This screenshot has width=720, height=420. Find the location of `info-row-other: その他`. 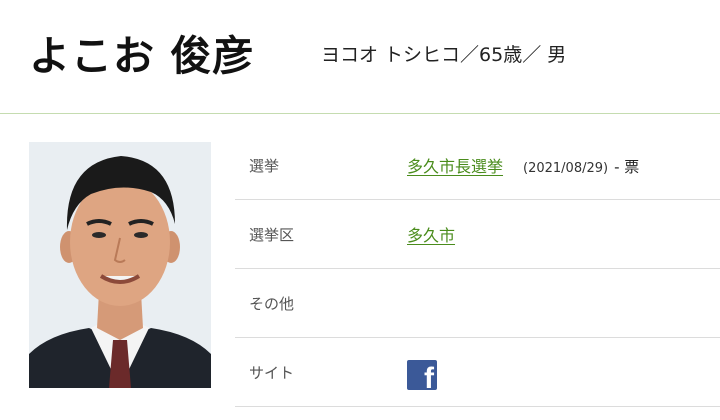

info-row-other: その他 is located at coordinates (477, 303).